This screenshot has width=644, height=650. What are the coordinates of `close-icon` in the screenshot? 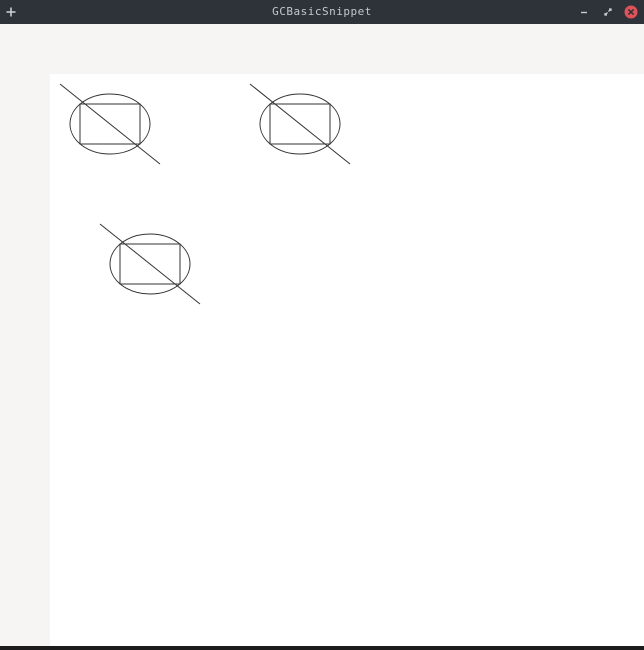 It's located at (631, 12).